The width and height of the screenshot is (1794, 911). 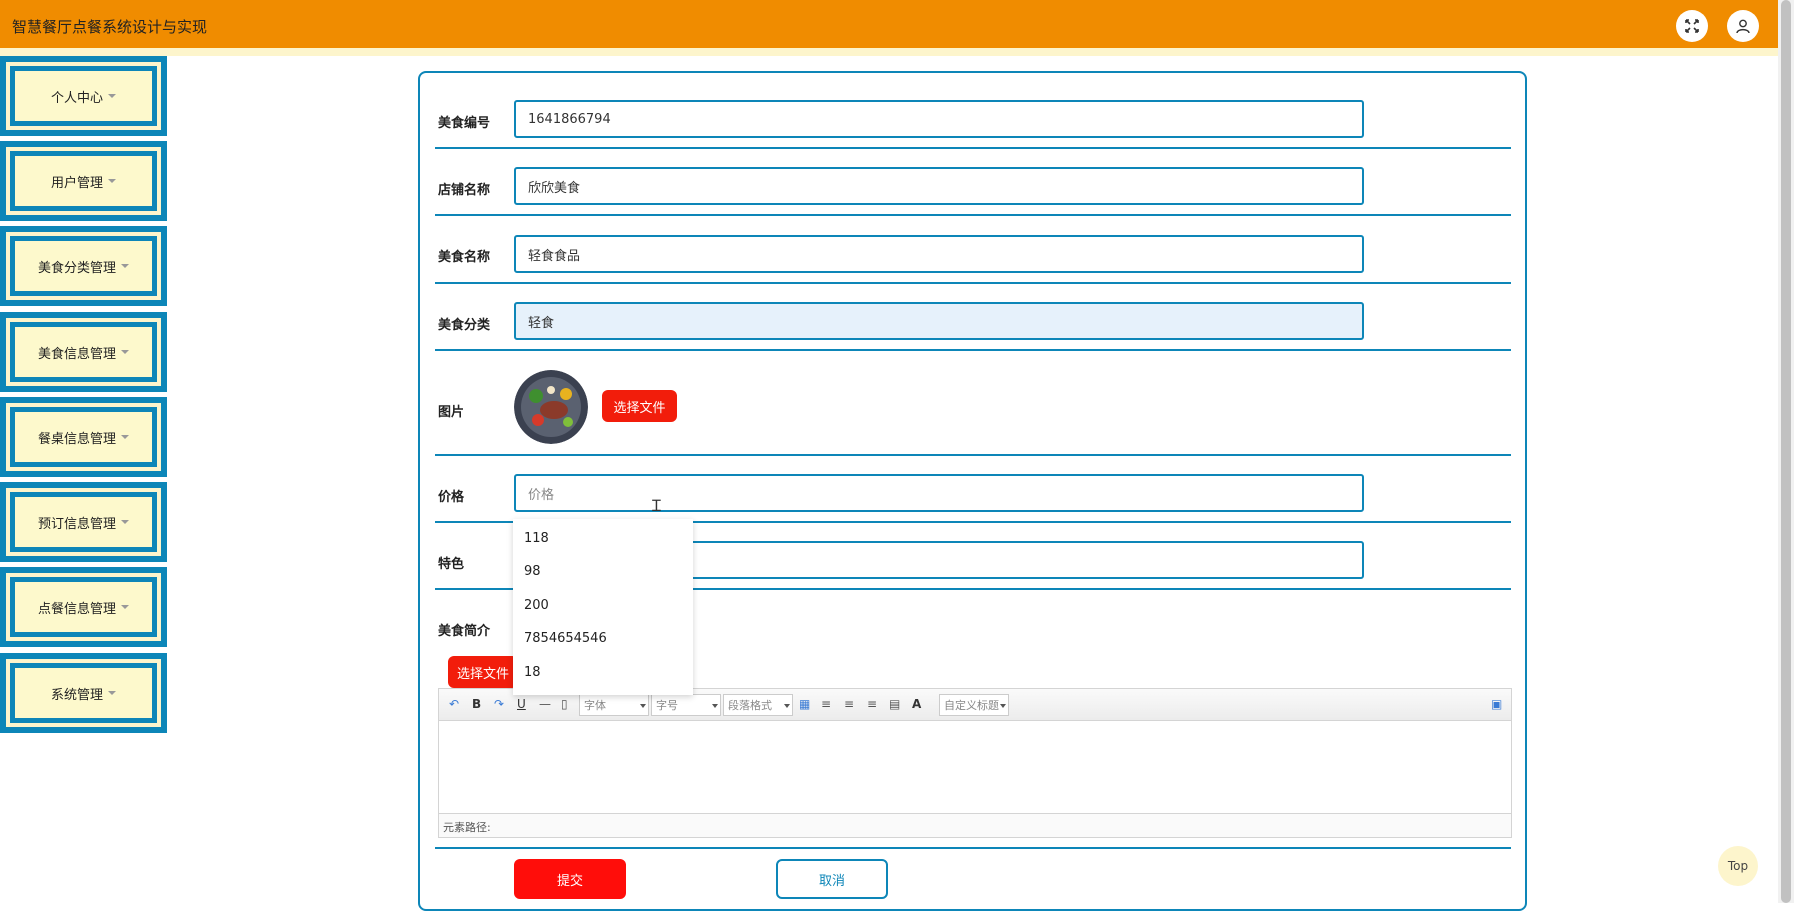 What do you see at coordinates (832, 879) in the screenshot?
I see `cancel-button: 取消` at bounding box center [832, 879].